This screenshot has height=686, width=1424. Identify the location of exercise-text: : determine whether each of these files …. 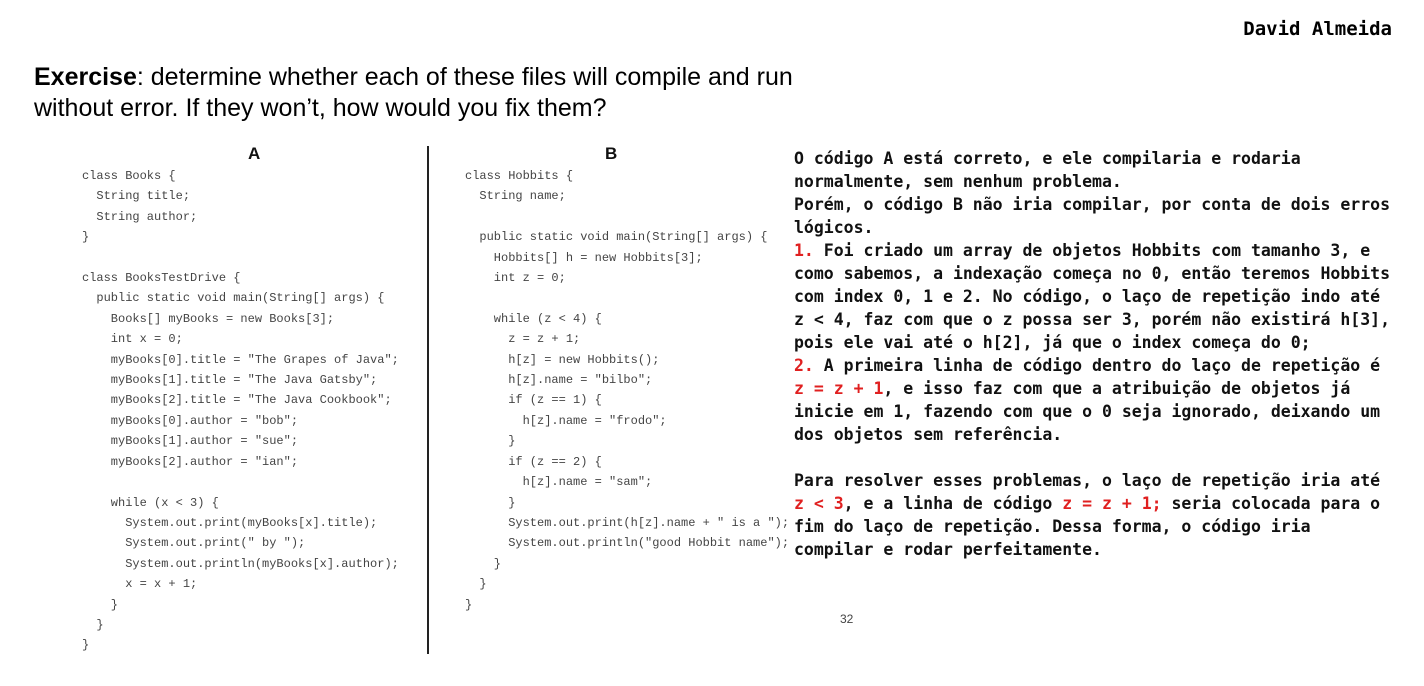
(413, 92).